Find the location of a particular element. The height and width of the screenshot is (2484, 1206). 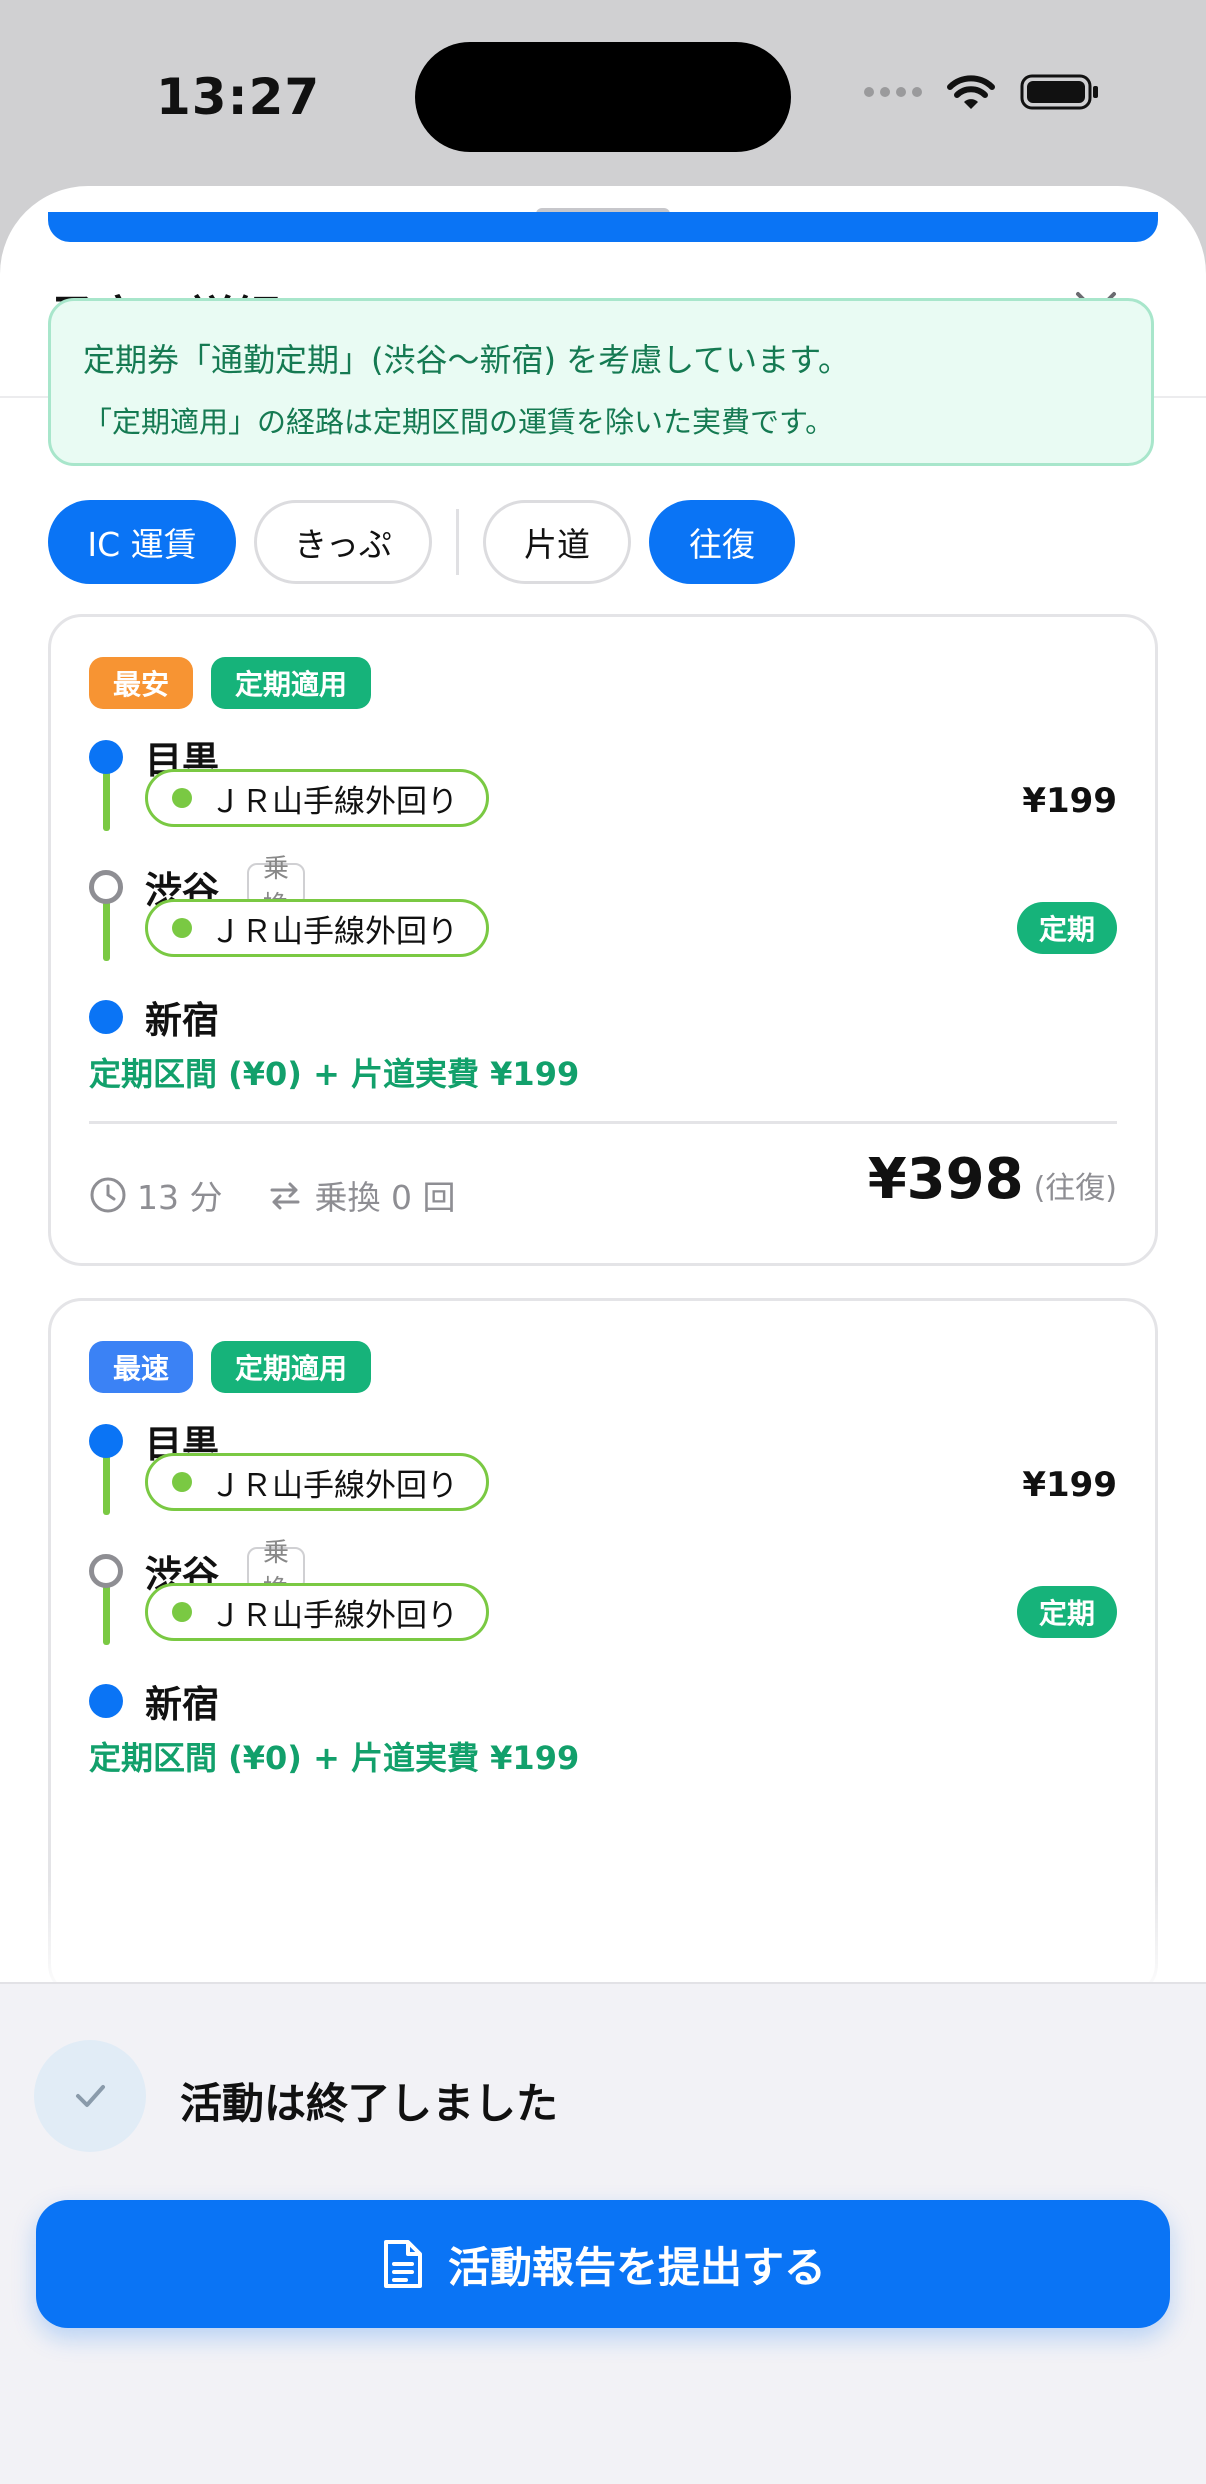

cellular-dots-icon is located at coordinates (893, 92).